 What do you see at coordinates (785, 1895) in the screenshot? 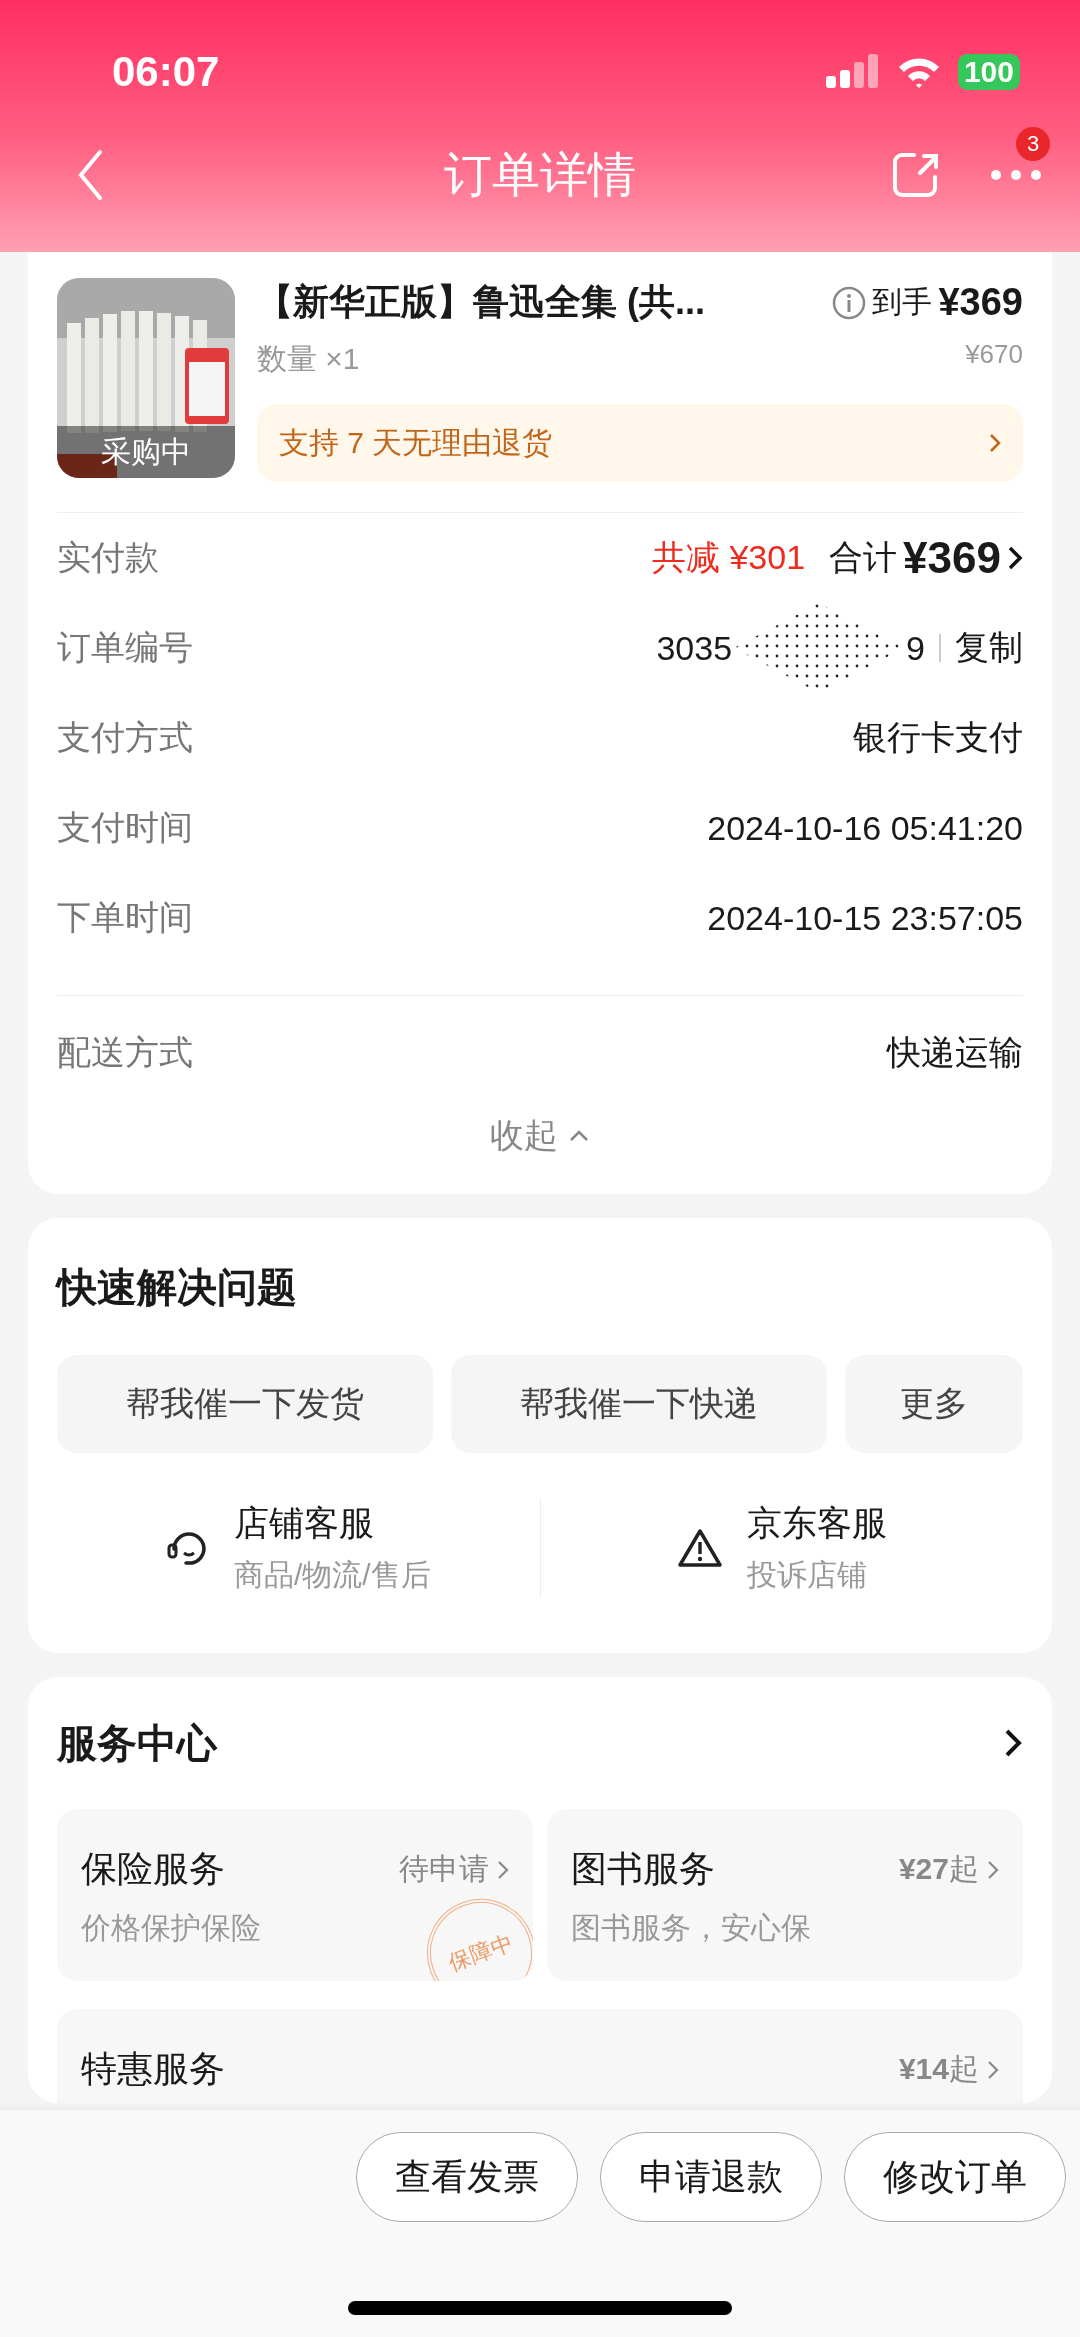
I see `service-tile: 图书服务 ¥27起 图书服务，安心保` at bounding box center [785, 1895].